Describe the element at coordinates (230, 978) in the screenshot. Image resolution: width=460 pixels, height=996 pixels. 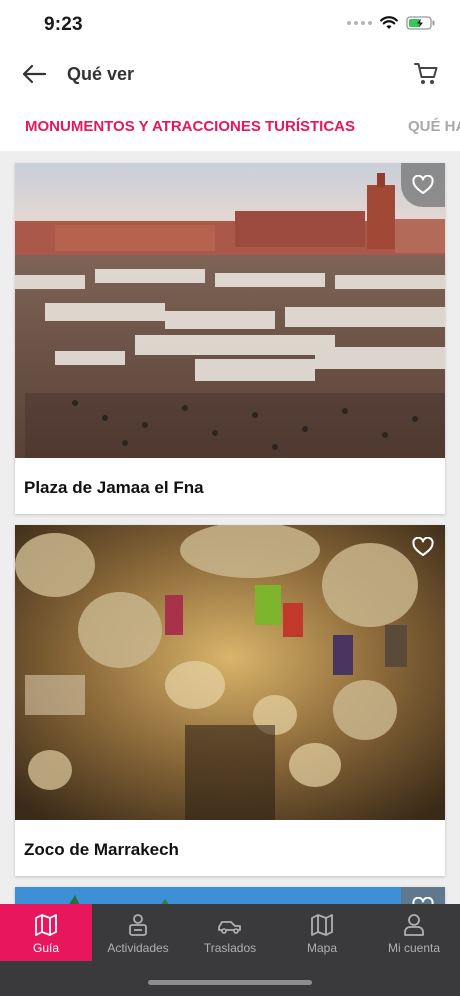
I see `home-indicator-area` at that location.